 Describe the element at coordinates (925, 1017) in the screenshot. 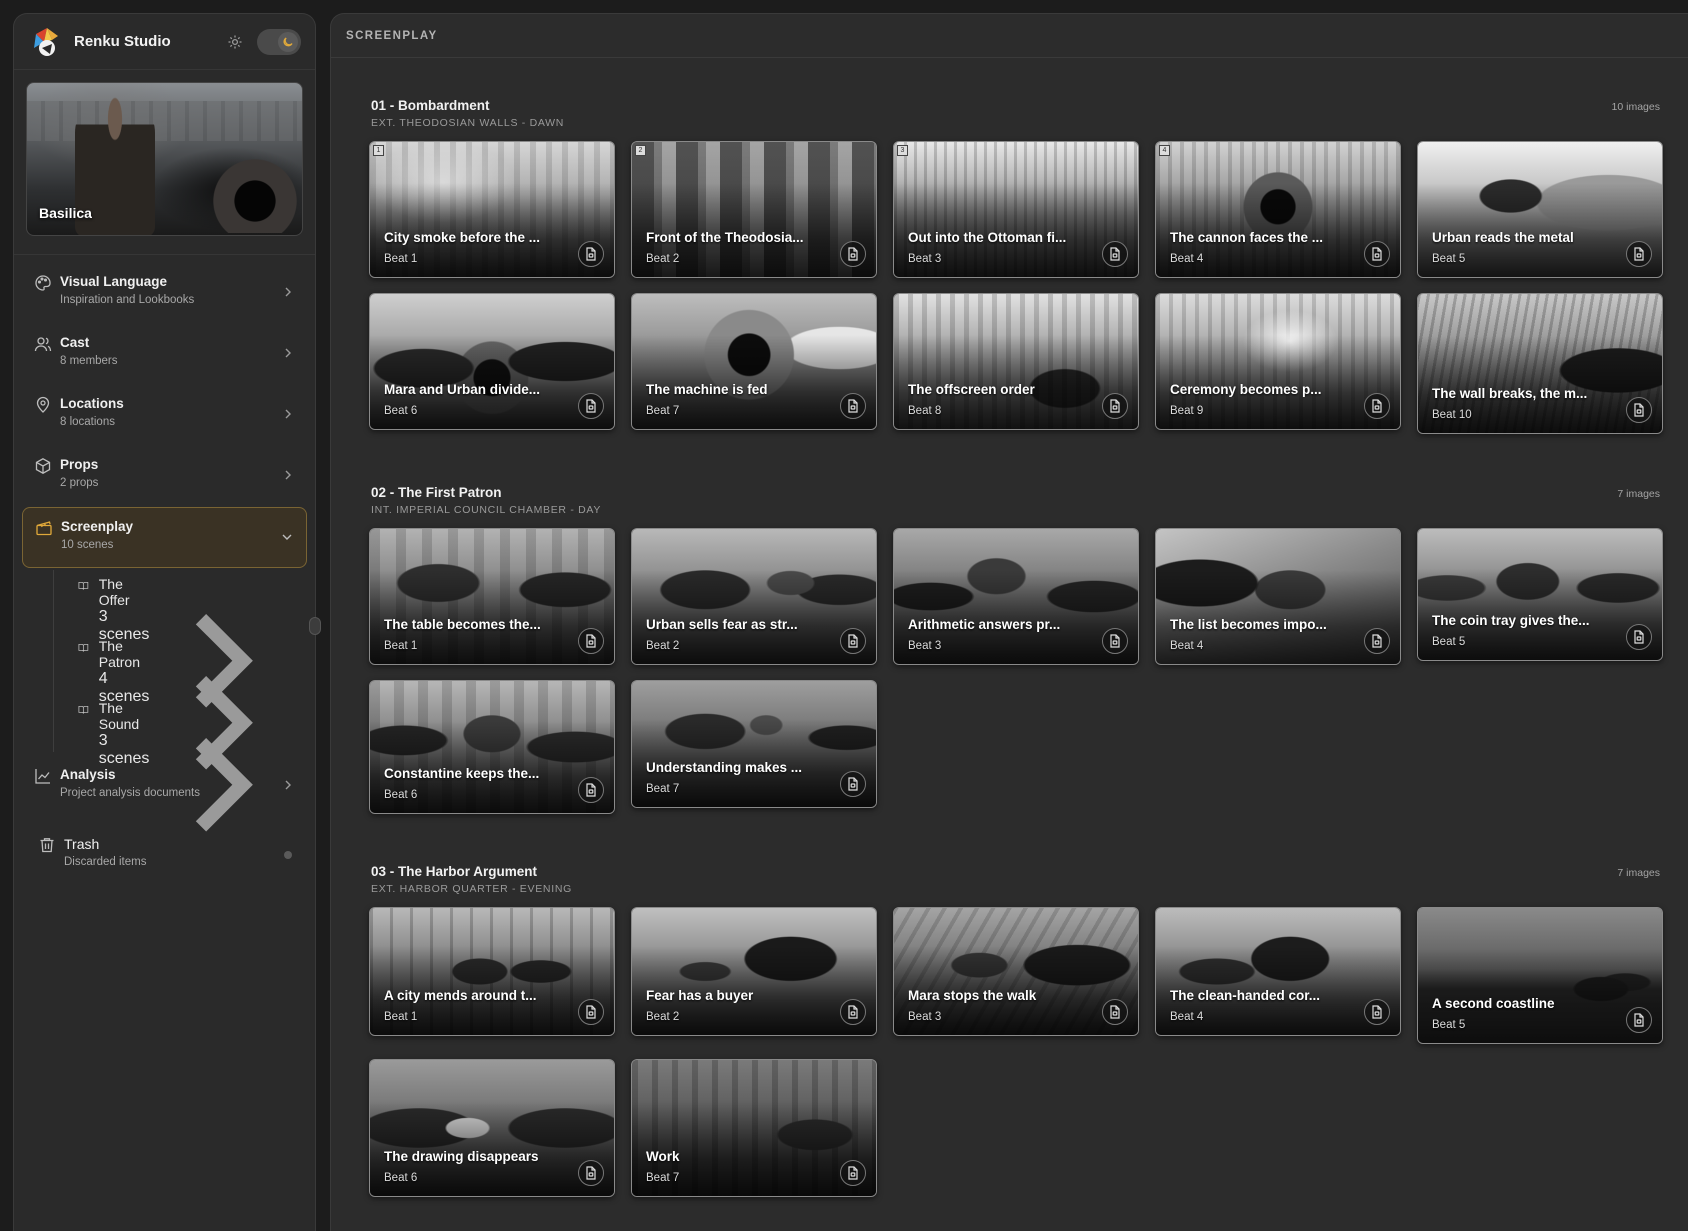

I see `beat-number: Beat 3` at that location.